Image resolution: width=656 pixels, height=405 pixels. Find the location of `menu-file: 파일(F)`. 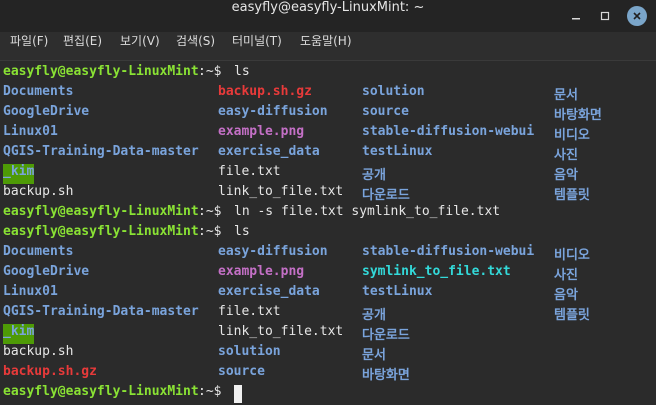

menu-file: 파일(F) is located at coordinates (29, 46).